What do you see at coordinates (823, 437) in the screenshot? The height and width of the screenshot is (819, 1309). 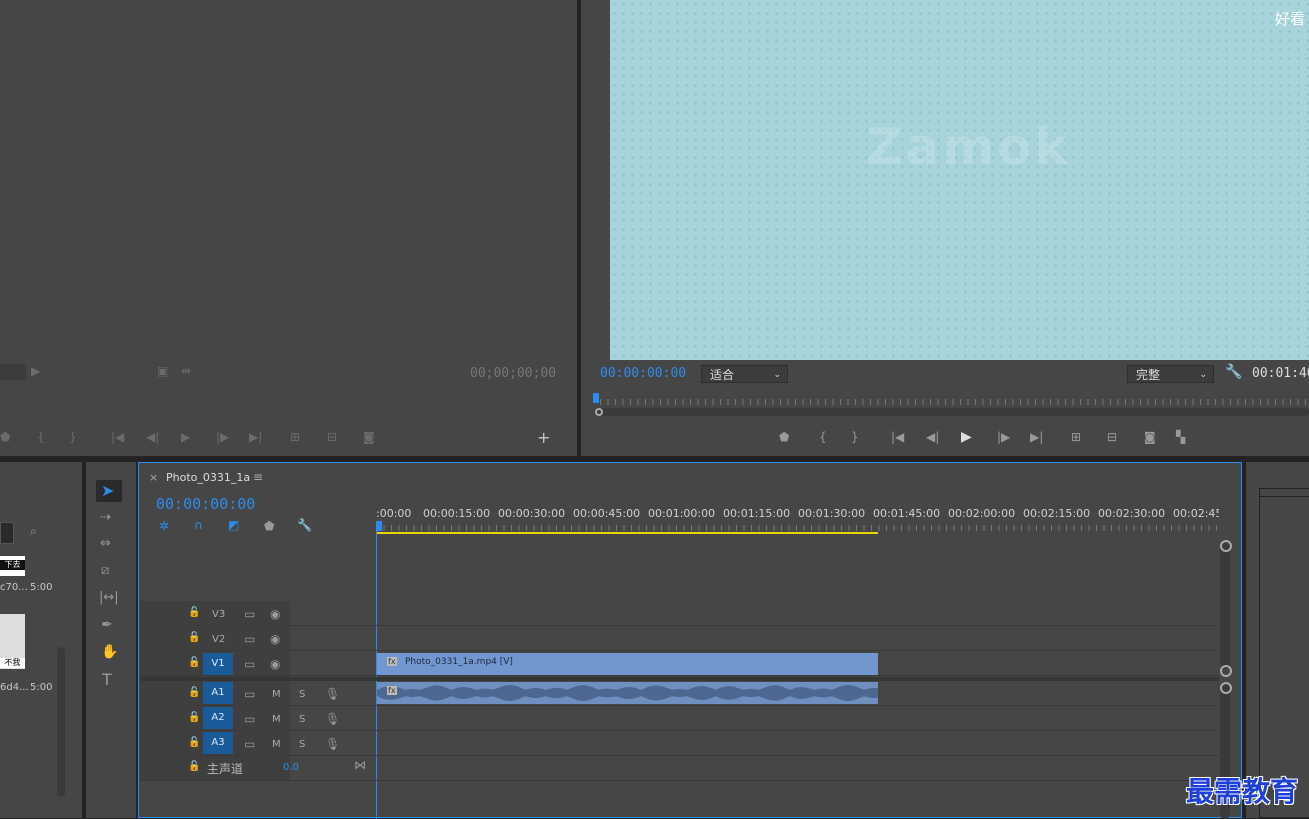 I see `mark-in-icon: {` at bounding box center [823, 437].